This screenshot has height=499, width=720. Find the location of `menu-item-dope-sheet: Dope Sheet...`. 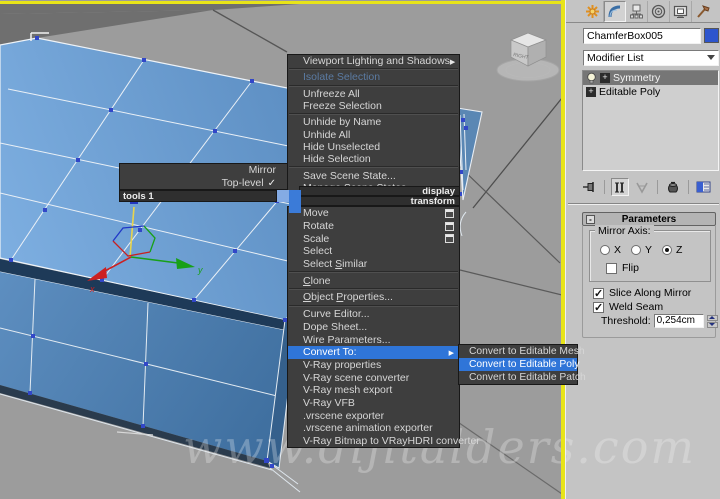

menu-item-dope-sheet: Dope Sheet... is located at coordinates (373, 327).